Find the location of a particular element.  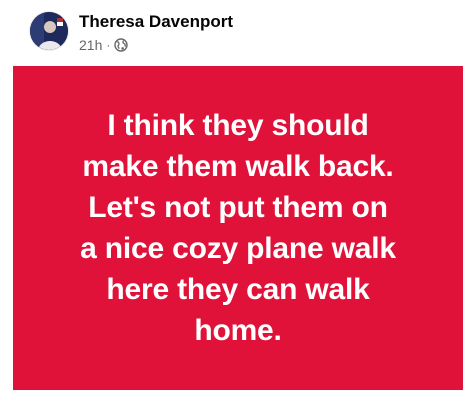

author-avatar is located at coordinates (49, 31).